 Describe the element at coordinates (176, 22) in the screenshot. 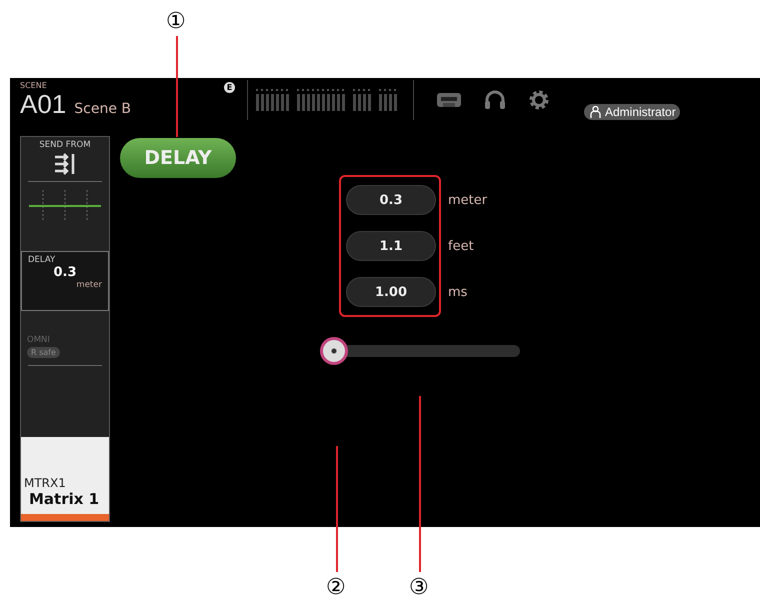

I see `callout-number: ①` at that location.